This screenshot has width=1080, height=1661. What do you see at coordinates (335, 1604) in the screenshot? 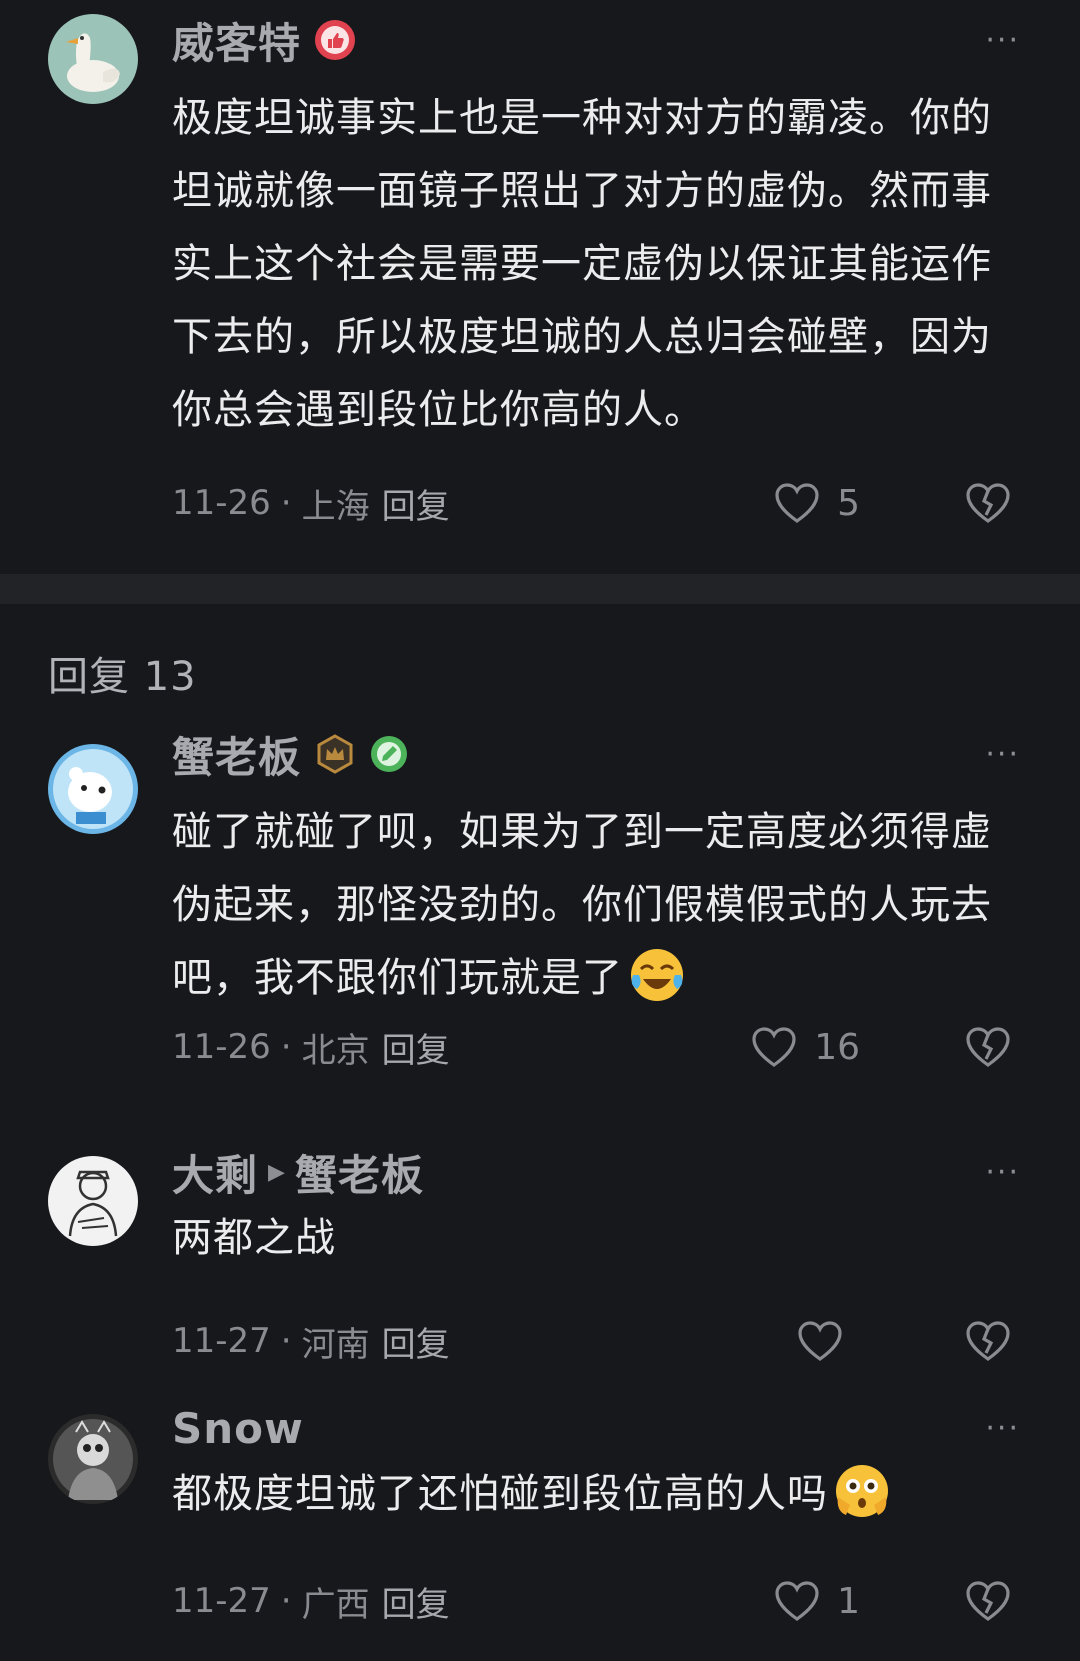
I see `comment-location: 广西` at bounding box center [335, 1604].